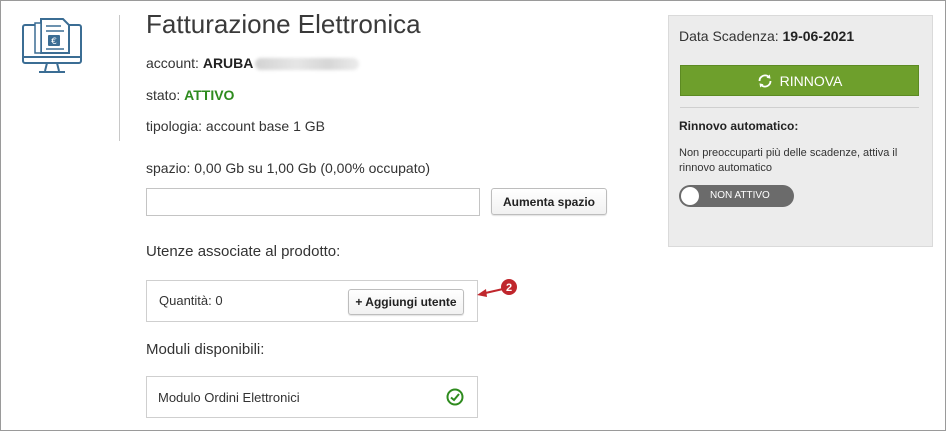 This screenshot has width=946, height=431. I want to click on auto-renew-toggle: NON ATTIVO, so click(736, 196).